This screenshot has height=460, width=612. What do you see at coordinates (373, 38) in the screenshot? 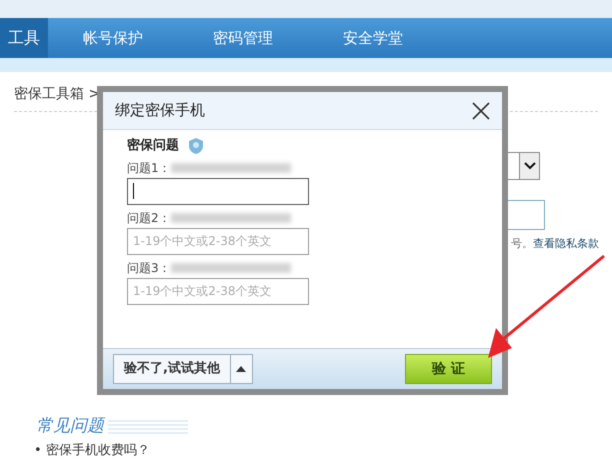
I see `nav-tab: 安全学堂` at bounding box center [373, 38].